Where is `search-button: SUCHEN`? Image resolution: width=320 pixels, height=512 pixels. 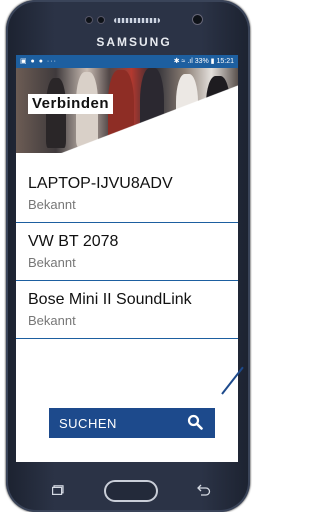
search-button: SUCHEN is located at coordinates (132, 423).